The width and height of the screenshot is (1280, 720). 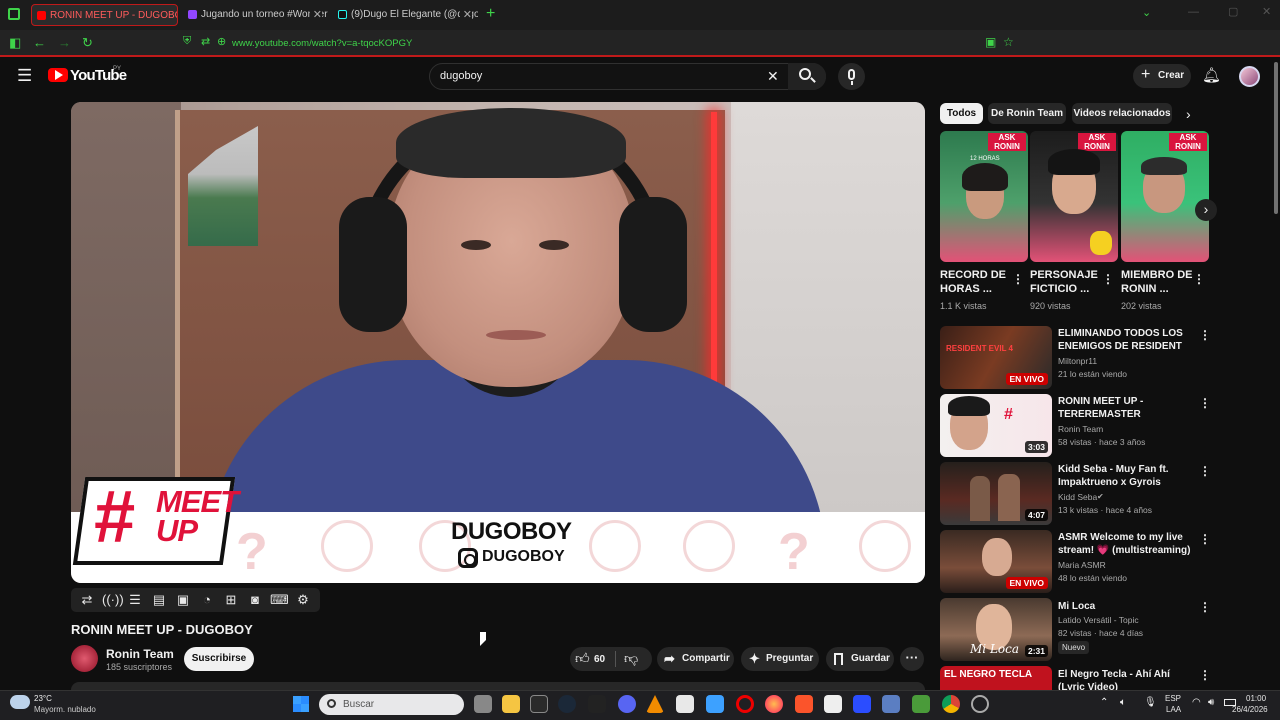 I want to click on reload-icon: ↻, so click(x=87, y=43).